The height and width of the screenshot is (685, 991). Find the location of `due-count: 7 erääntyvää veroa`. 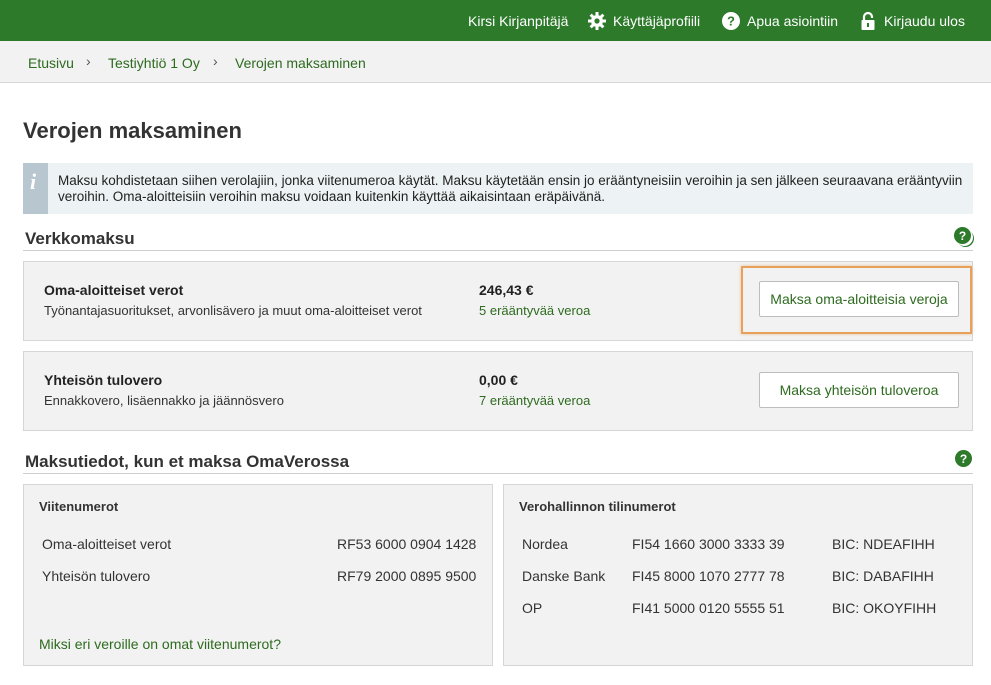

due-count: 7 erääntyvää veroa is located at coordinates (535, 400).